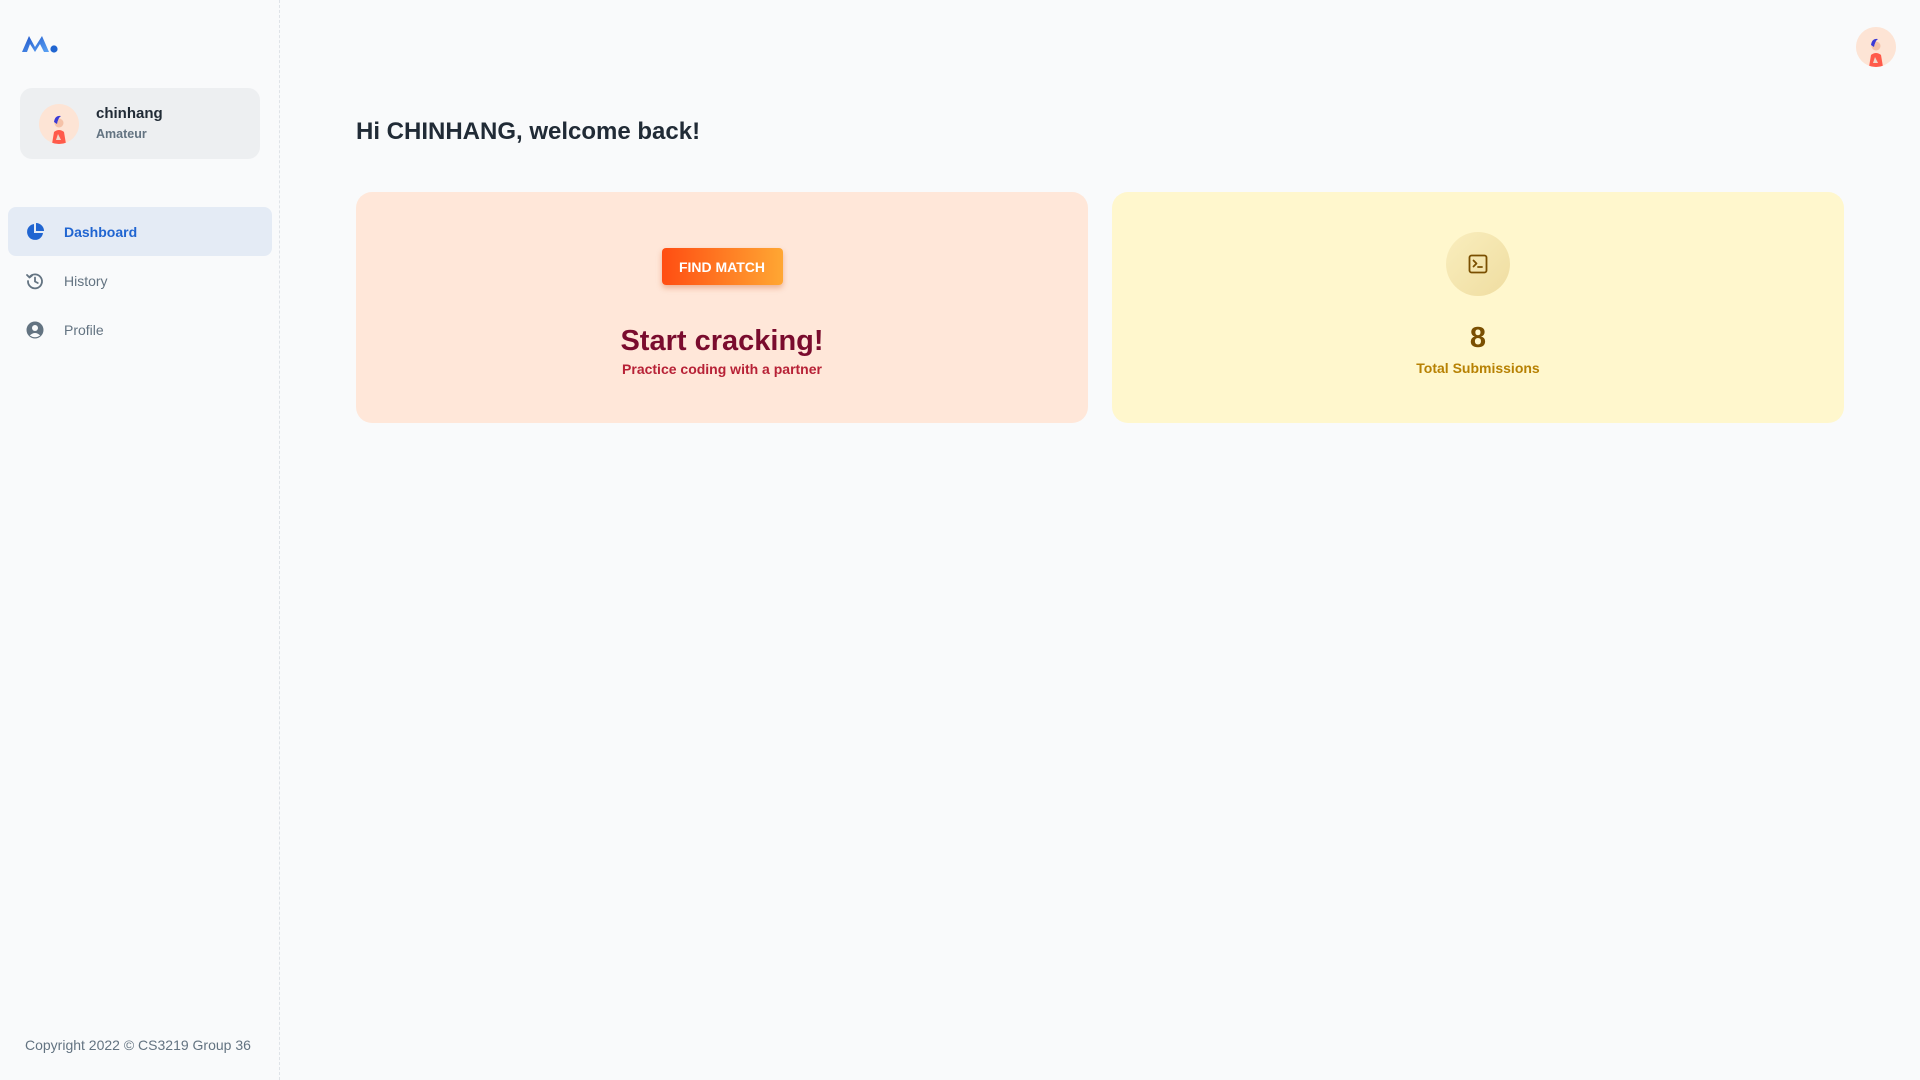  Describe the element at coordinates (1876, 47) in the screenshot. I see `account-menu-avatar` at that location.